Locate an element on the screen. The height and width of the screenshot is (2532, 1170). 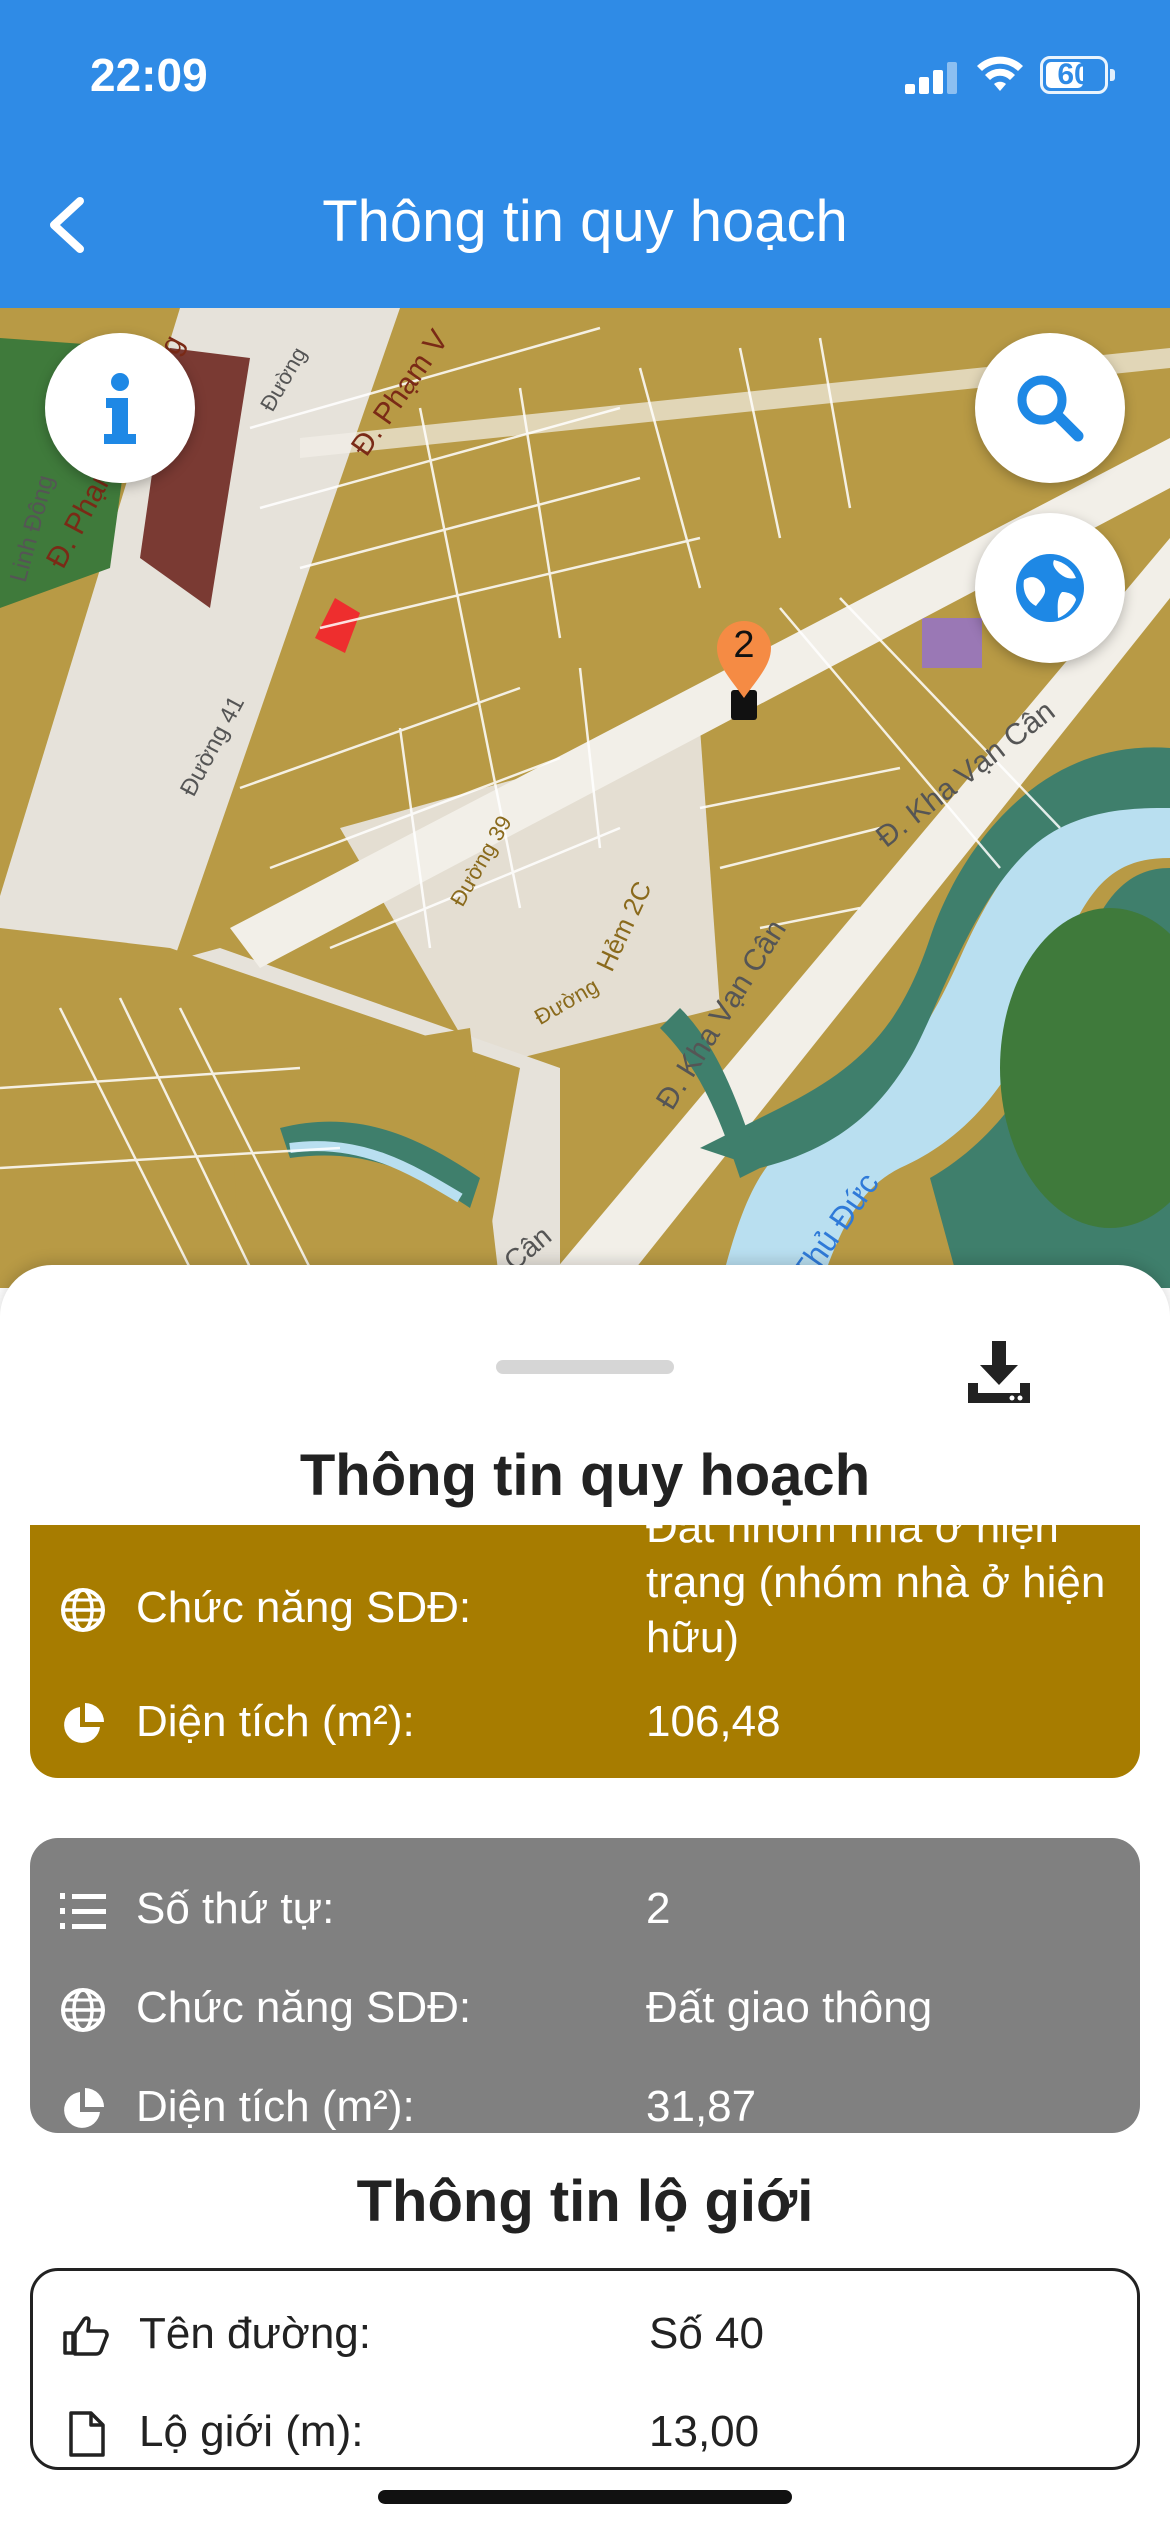
area-row: Diện tích (m²): 106,48 is located at coordinates (585, 1724).